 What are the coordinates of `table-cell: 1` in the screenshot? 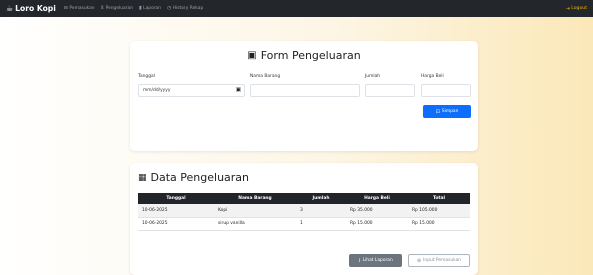 It's located at (321, 224).